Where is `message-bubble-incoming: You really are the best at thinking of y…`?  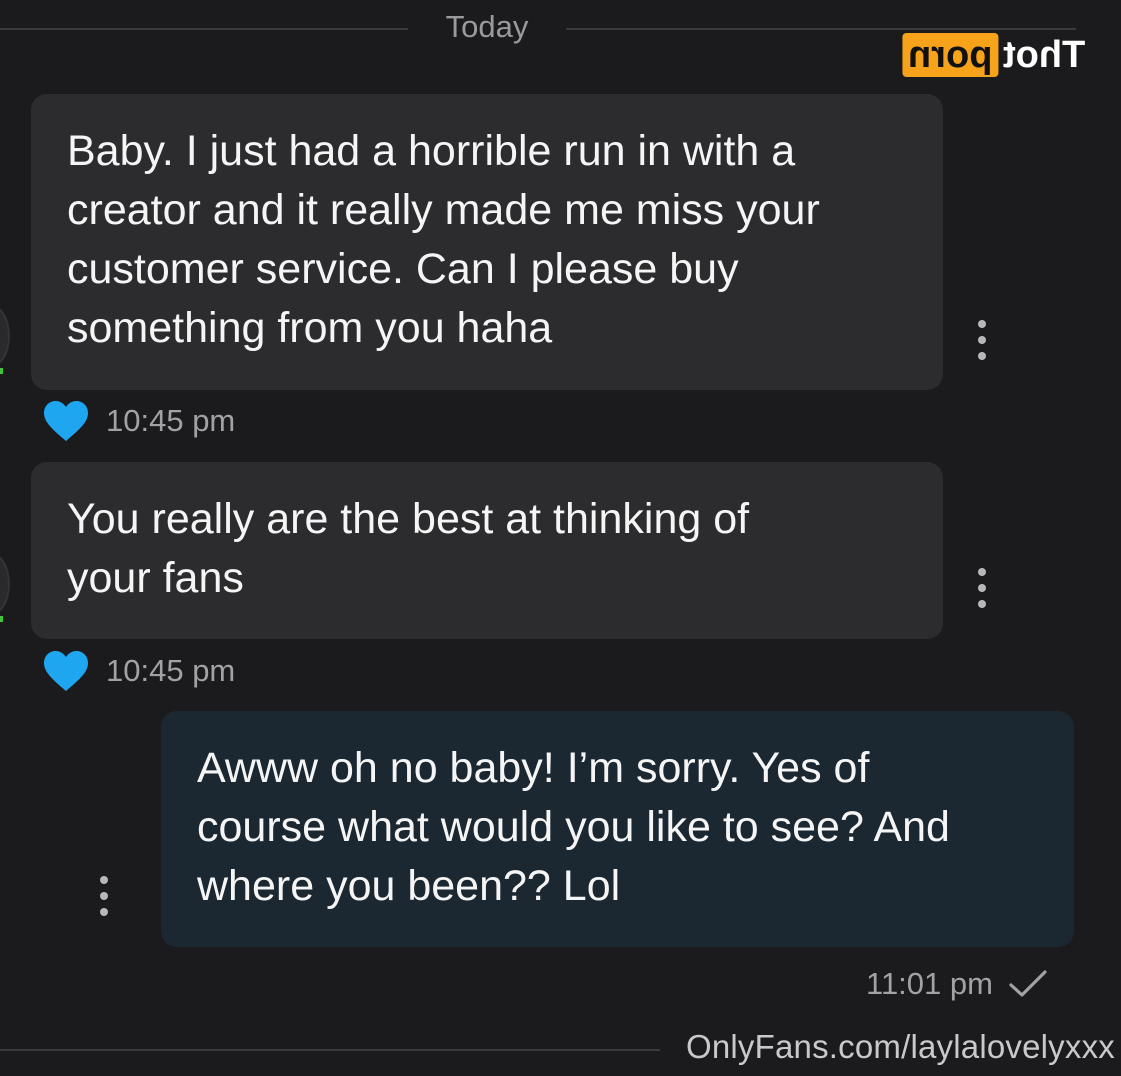 message-bubble-incoming: You really are the best at thinking of y… is located at coordinates (487, 550).